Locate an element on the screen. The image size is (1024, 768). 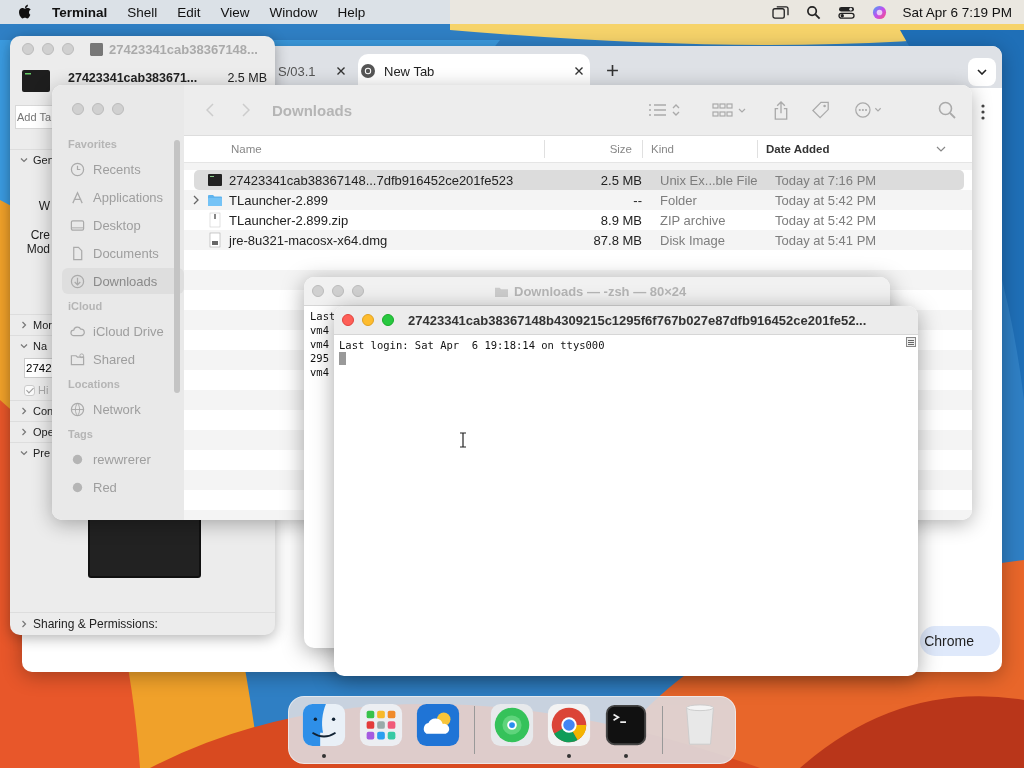
search-icon is located at coordinates (814, 12).